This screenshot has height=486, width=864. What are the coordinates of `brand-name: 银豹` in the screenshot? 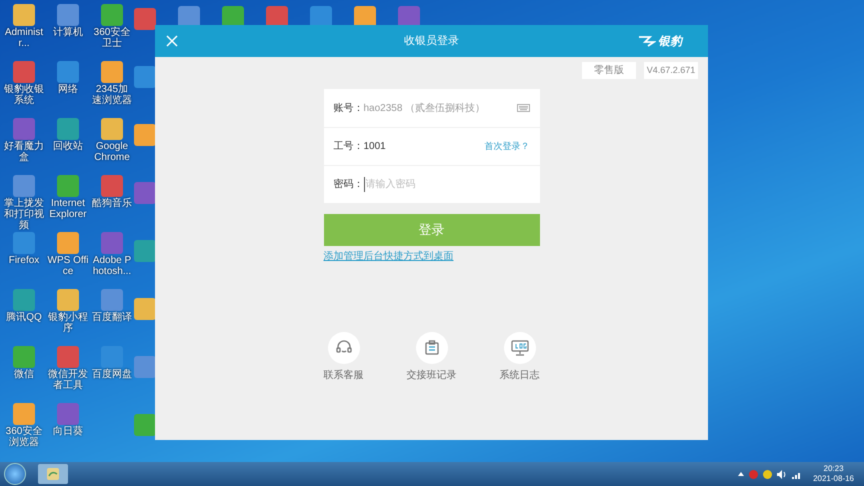 It's located at (670, 41).